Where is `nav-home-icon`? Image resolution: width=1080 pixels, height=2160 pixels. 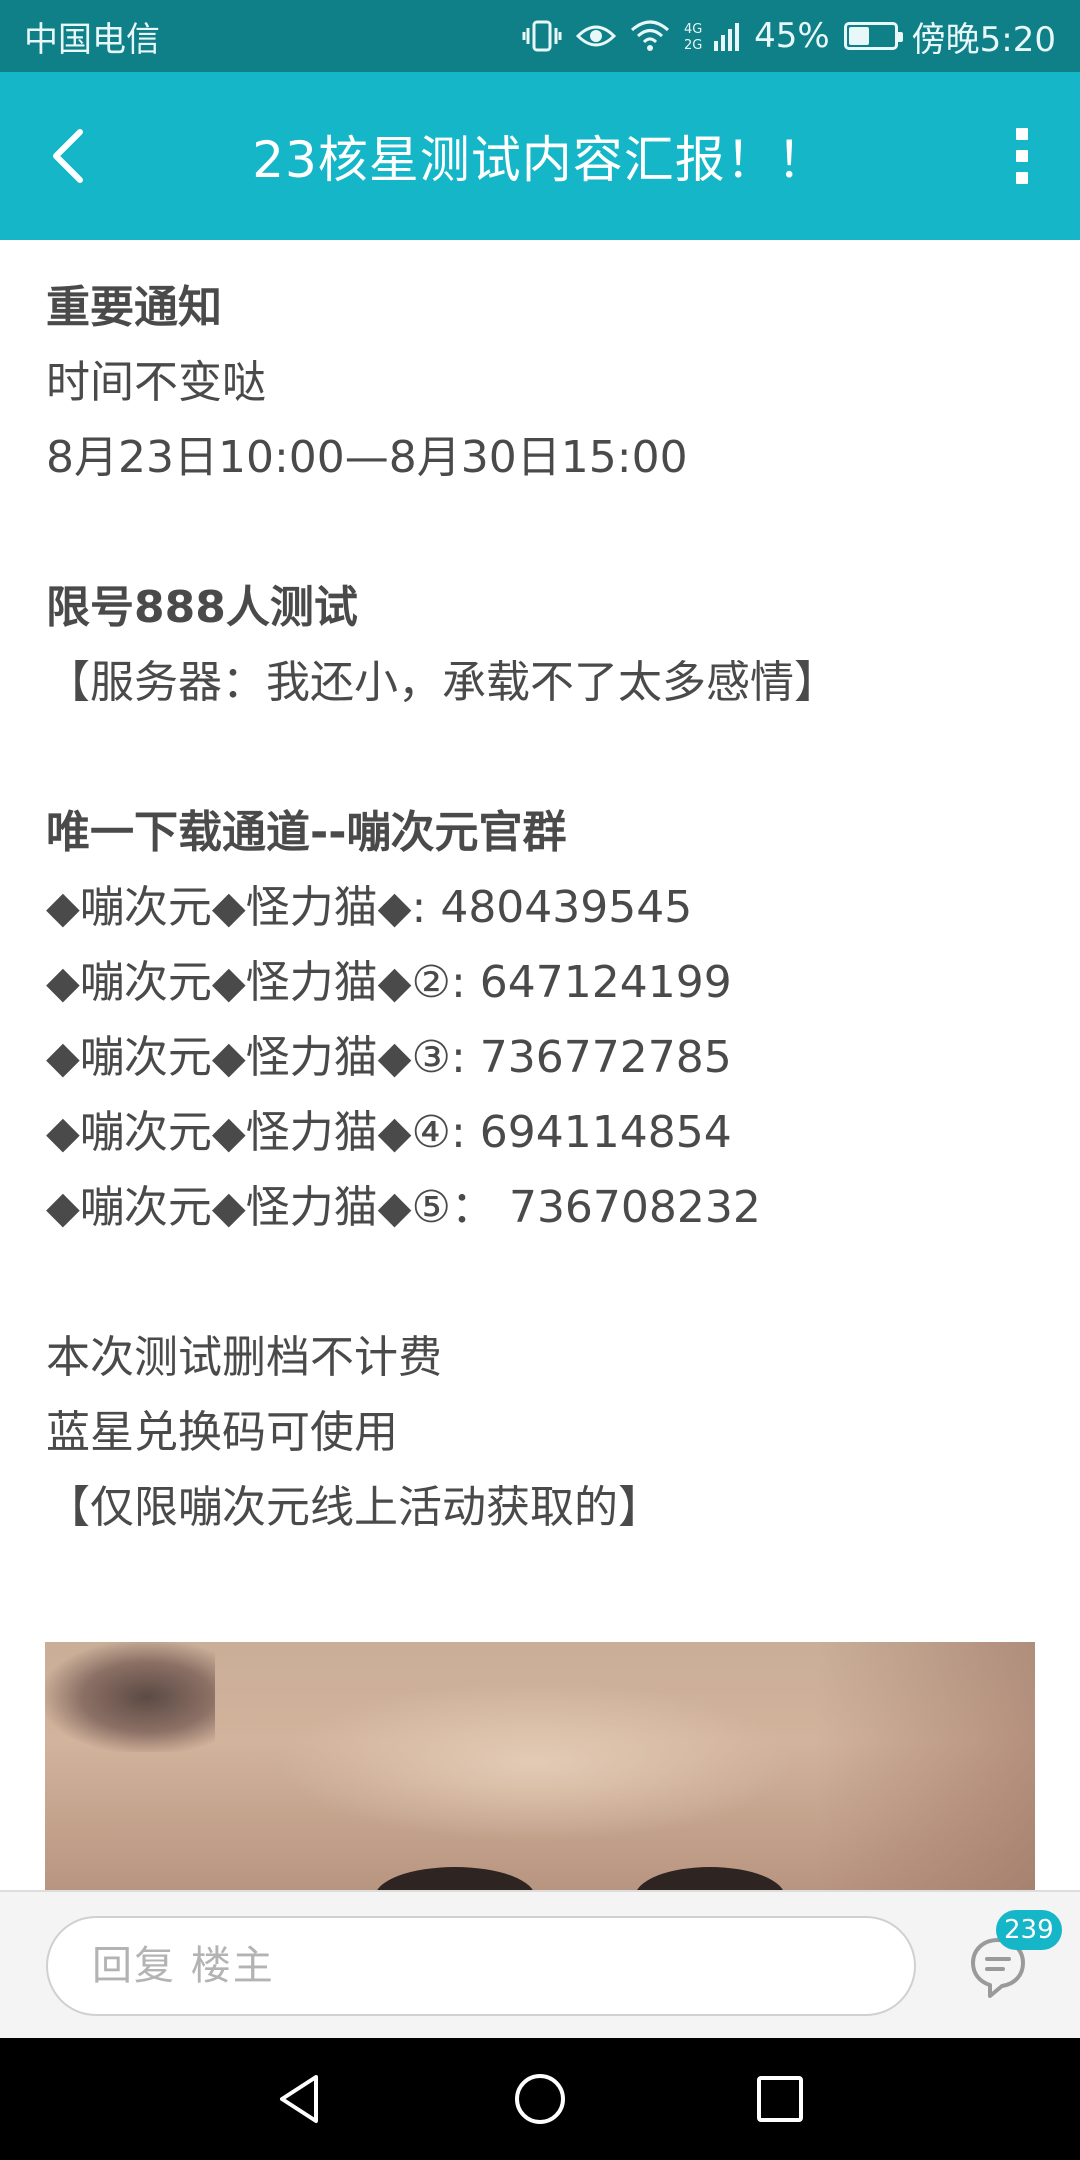
nav-home-icon is located at coordinates (540, 2099).